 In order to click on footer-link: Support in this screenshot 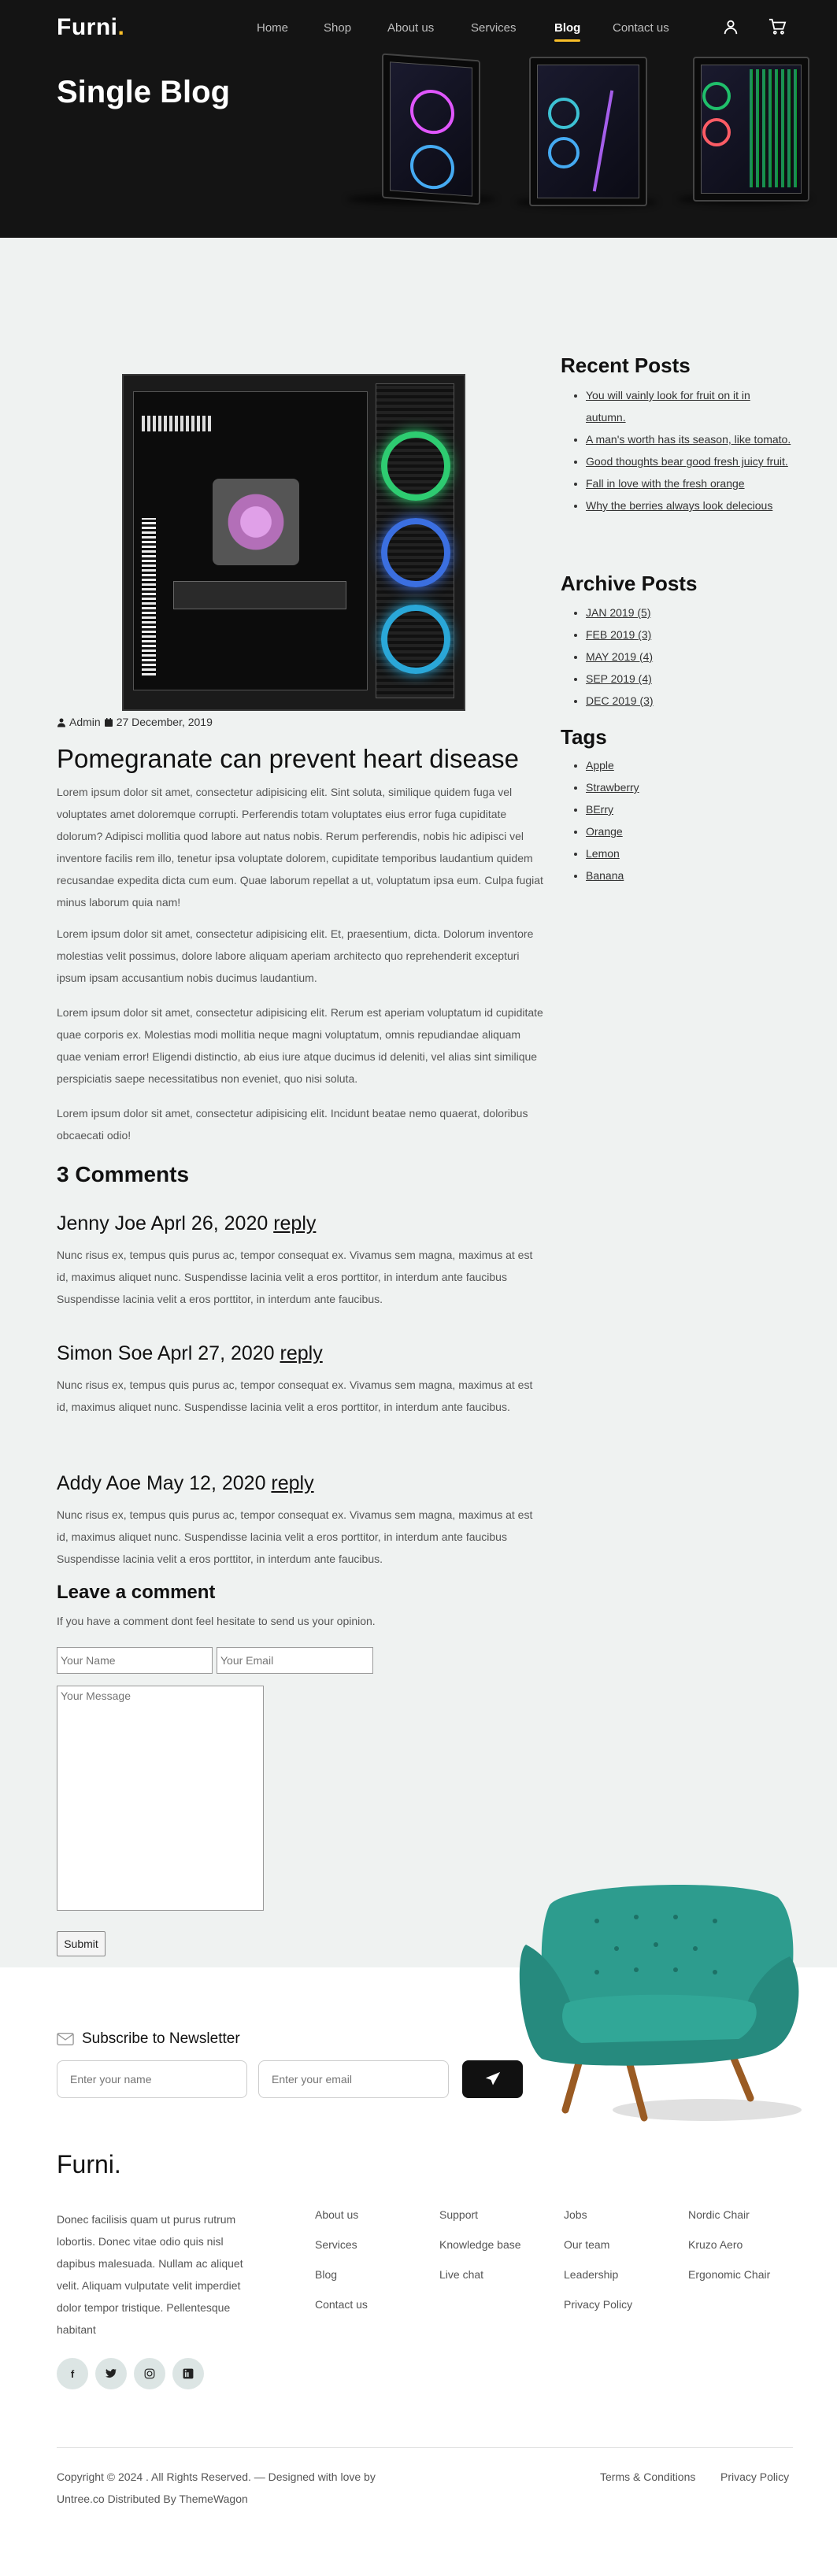, I will do `click(480, 2223)`.